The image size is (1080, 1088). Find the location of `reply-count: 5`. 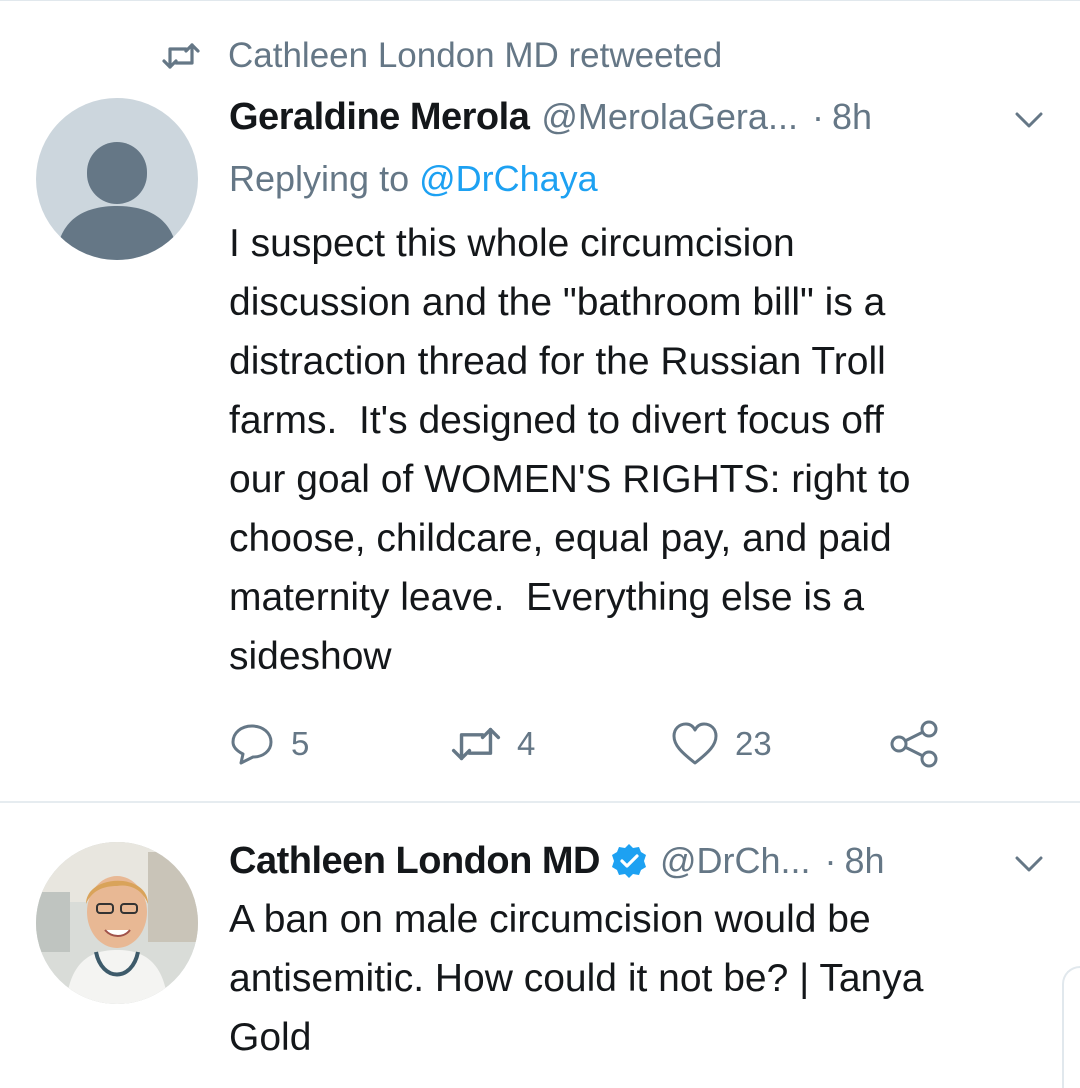

reply-count: 5 is located at coordinates (300, 743).